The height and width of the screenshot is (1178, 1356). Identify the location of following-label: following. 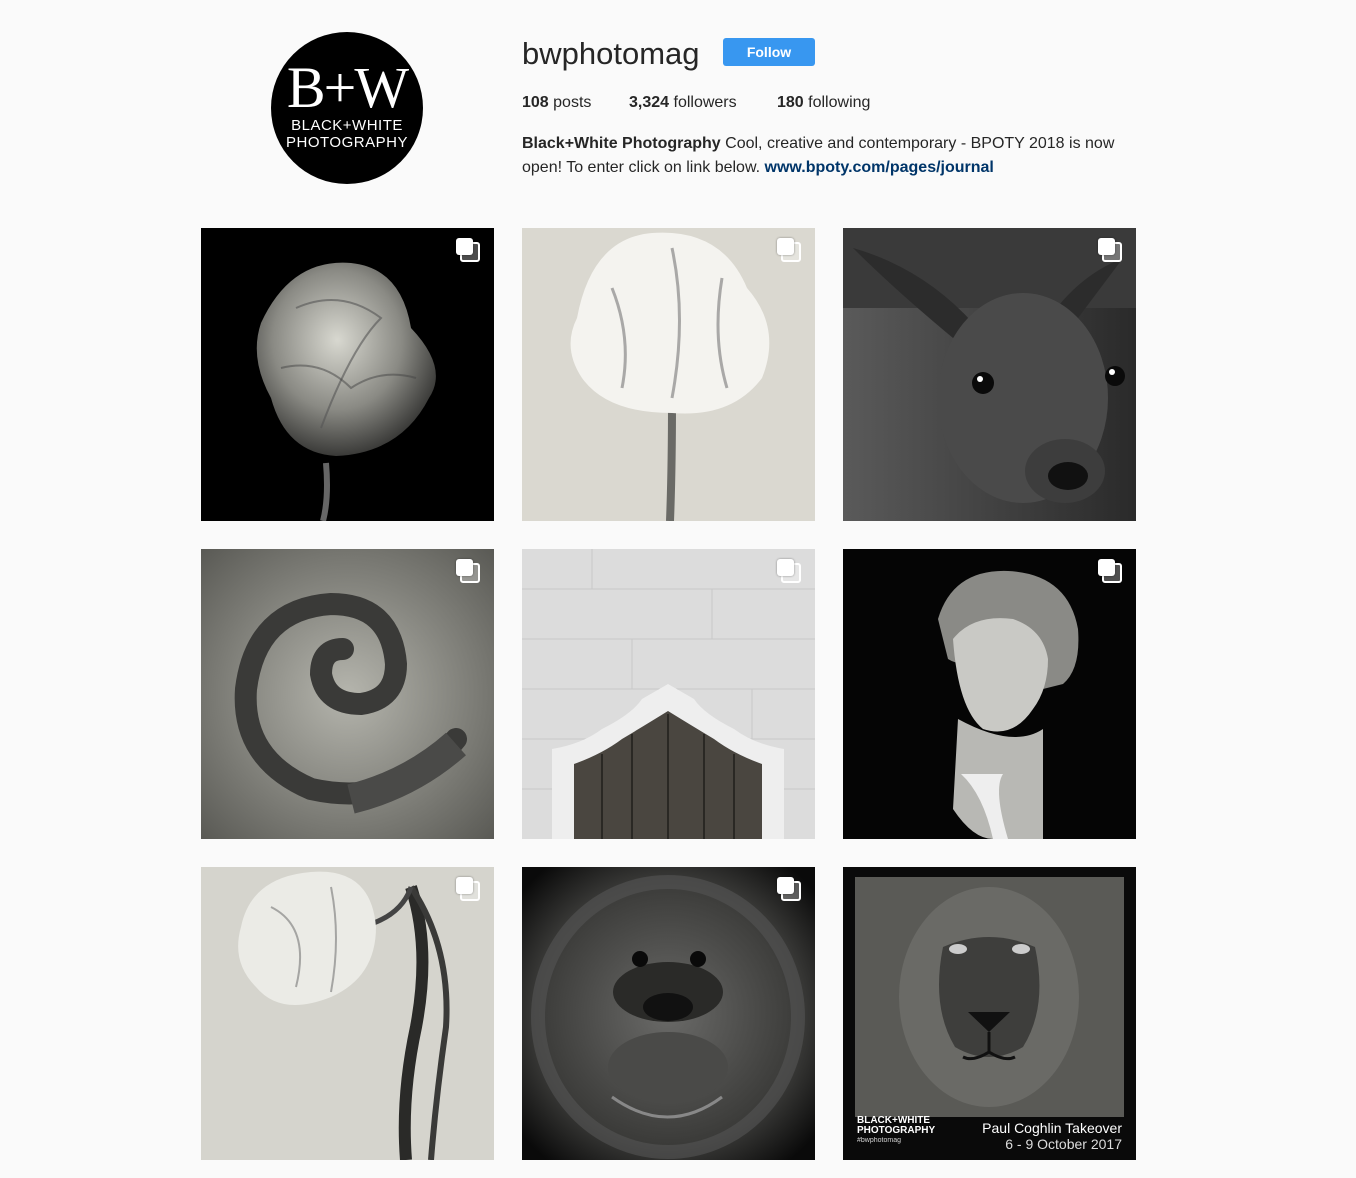
(839, 102).